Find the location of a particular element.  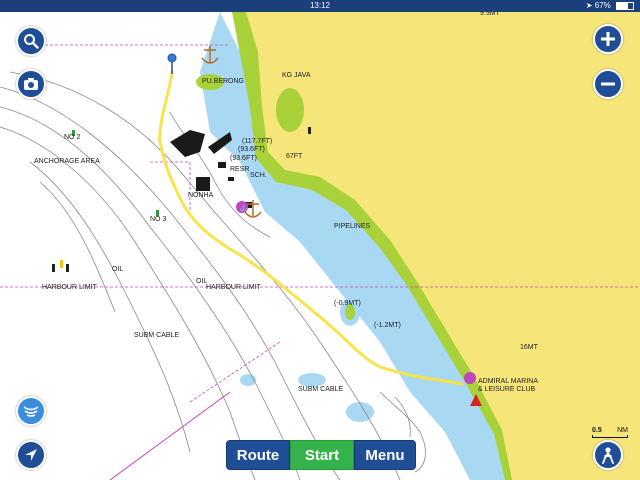

status-time: 13:12 is located at coordinates (320, 5).